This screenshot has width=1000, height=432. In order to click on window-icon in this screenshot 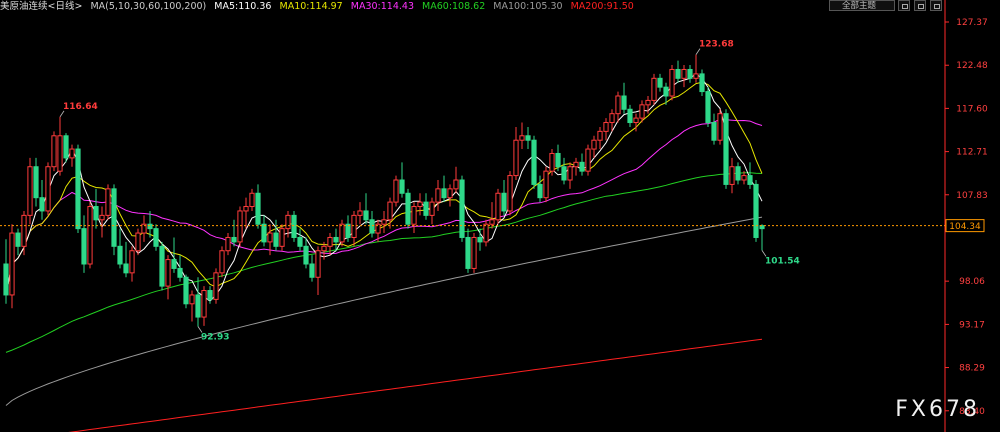, I will do `click(920, 5)`.